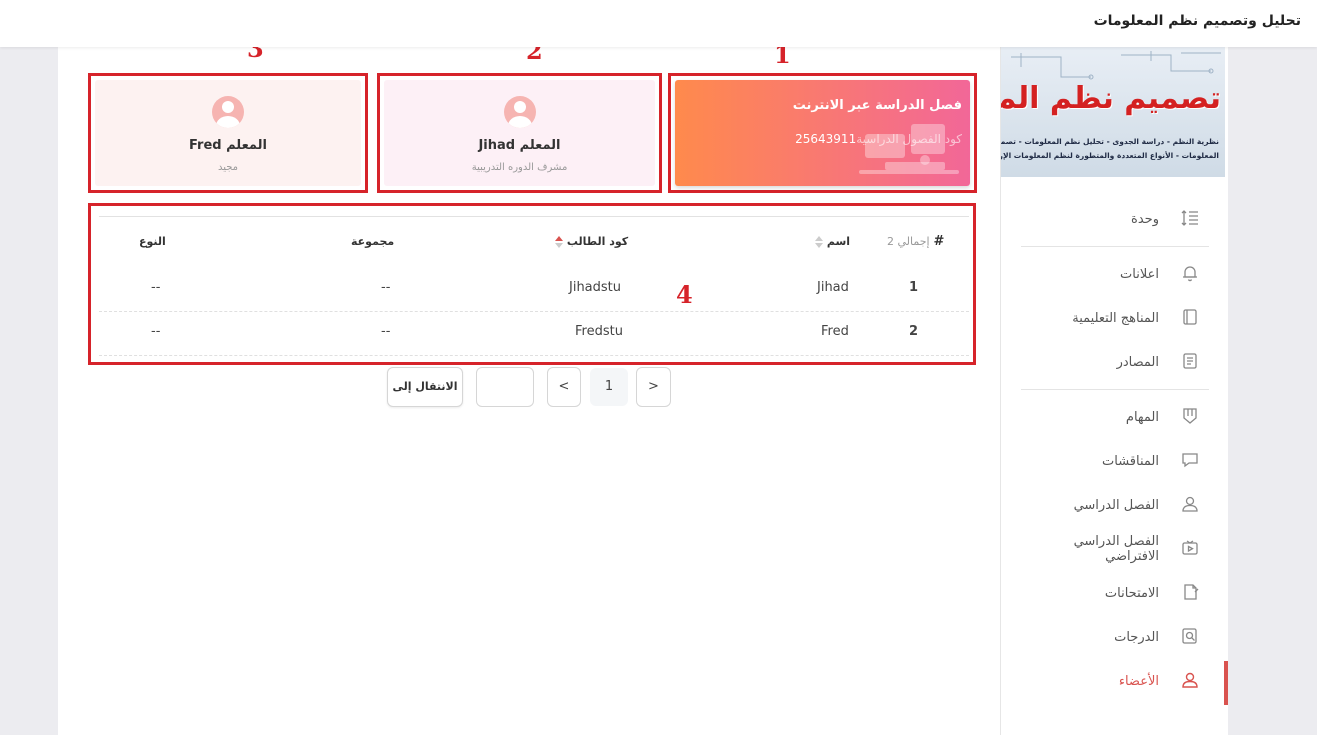 The image size is (1317, 735). Describe the element at coordinates (425, 387) in the screenshot. I see `goto-page-button: الانتقال إلى` at that location.